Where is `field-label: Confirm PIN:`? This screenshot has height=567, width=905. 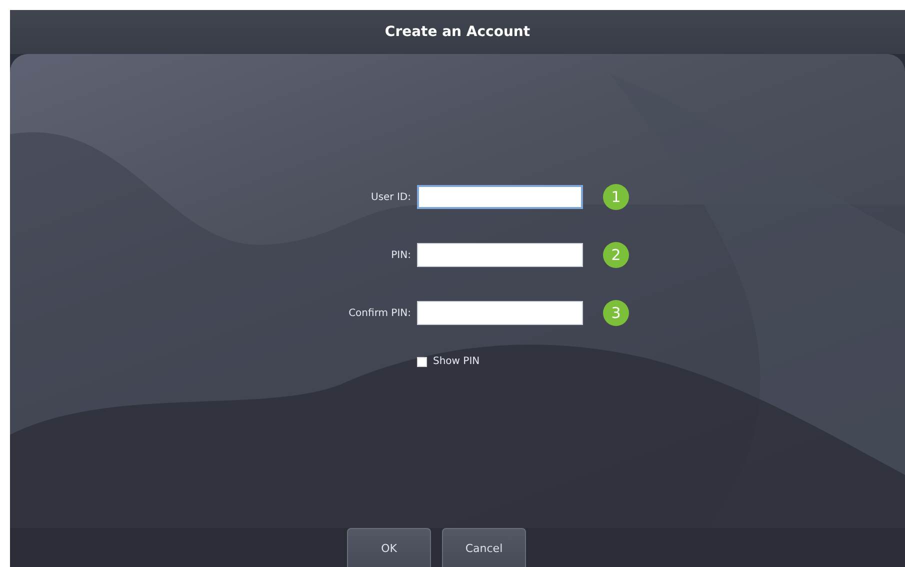
field-label: Confirm PIN: is located at coordinates (379, 313).